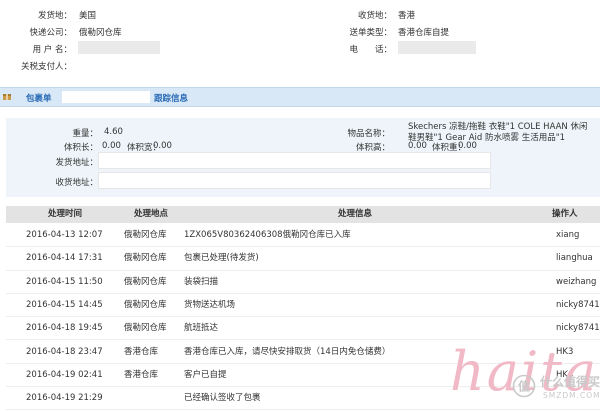 Image resolution: width=600 pixels, height=411 pixels. What do you see at coordinates (574, 258) in the screenshot?
I see `row-operator: lianghua` at bounding box center [574, 258].